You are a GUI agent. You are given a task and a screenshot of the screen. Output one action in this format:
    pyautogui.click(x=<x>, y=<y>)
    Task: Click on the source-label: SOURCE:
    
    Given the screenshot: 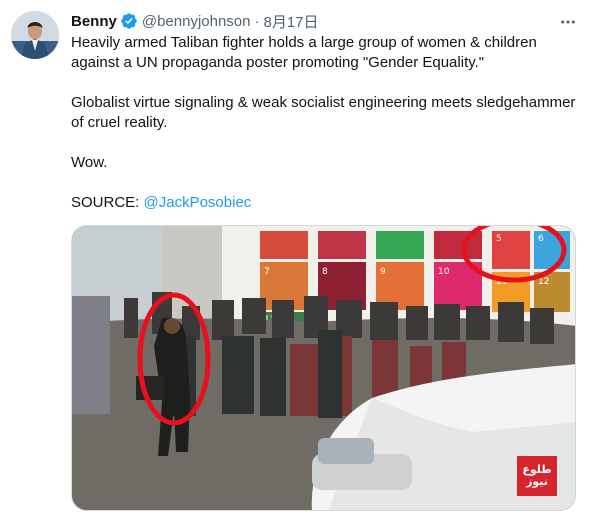 What is the action you would take?
    pyautogui.click(x=107, y=202)
    